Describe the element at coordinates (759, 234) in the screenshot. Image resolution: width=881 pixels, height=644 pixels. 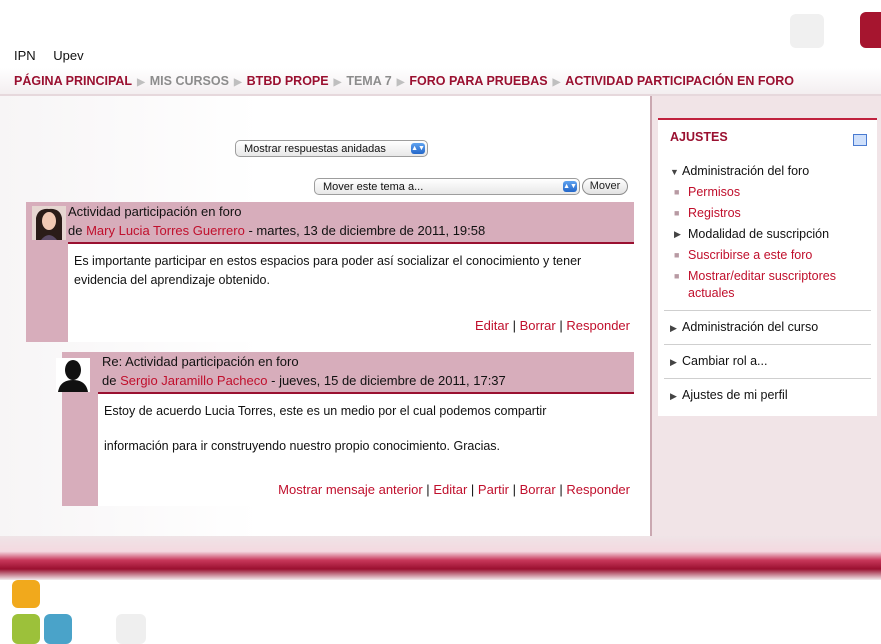
I see `subscription-mode-label: Modalidad de suscripción` at that location.